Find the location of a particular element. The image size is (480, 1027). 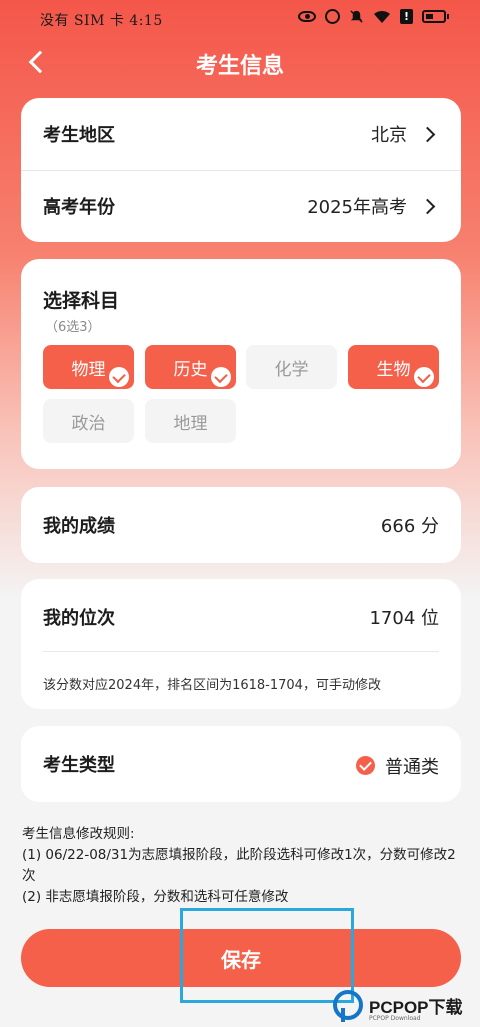

status-icons: ! is located at coordinates (373, 16).